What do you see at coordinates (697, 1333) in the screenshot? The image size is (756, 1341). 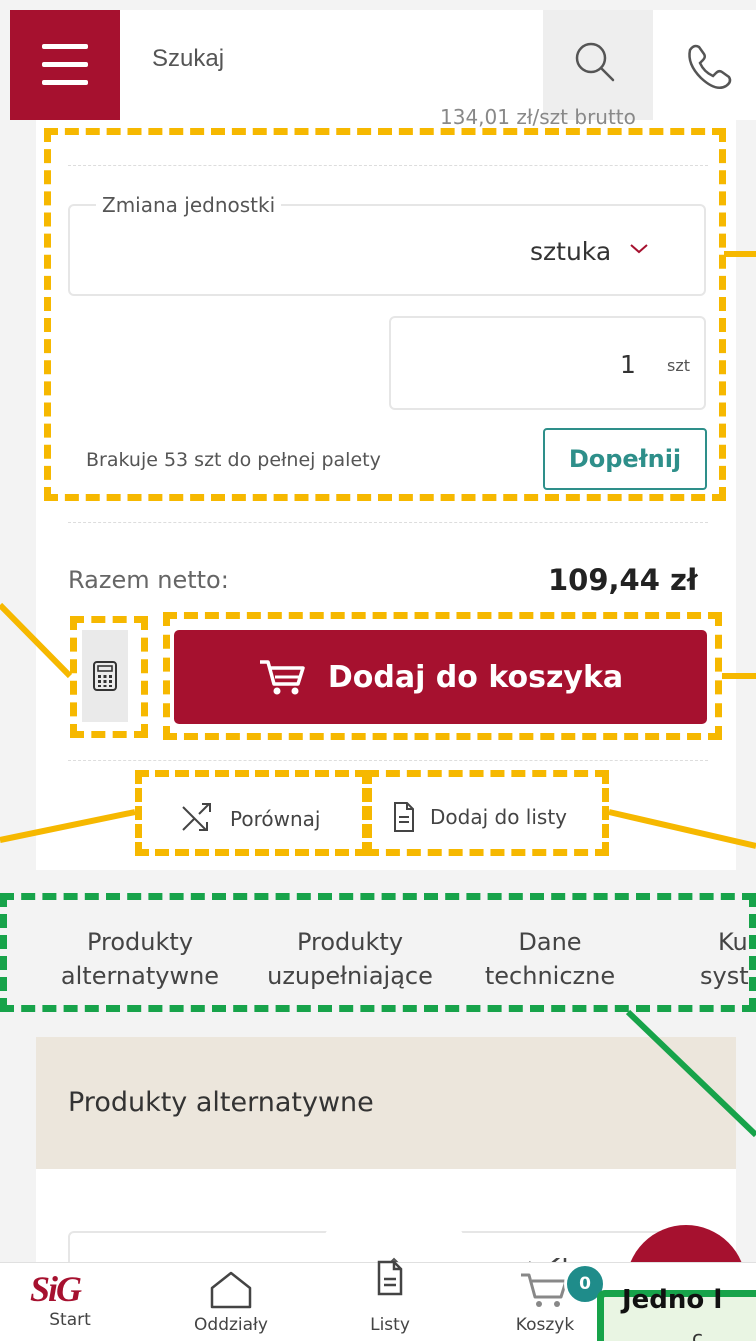 I see `annotation-callout-text-2: c` at bounding box center [697, 1333].